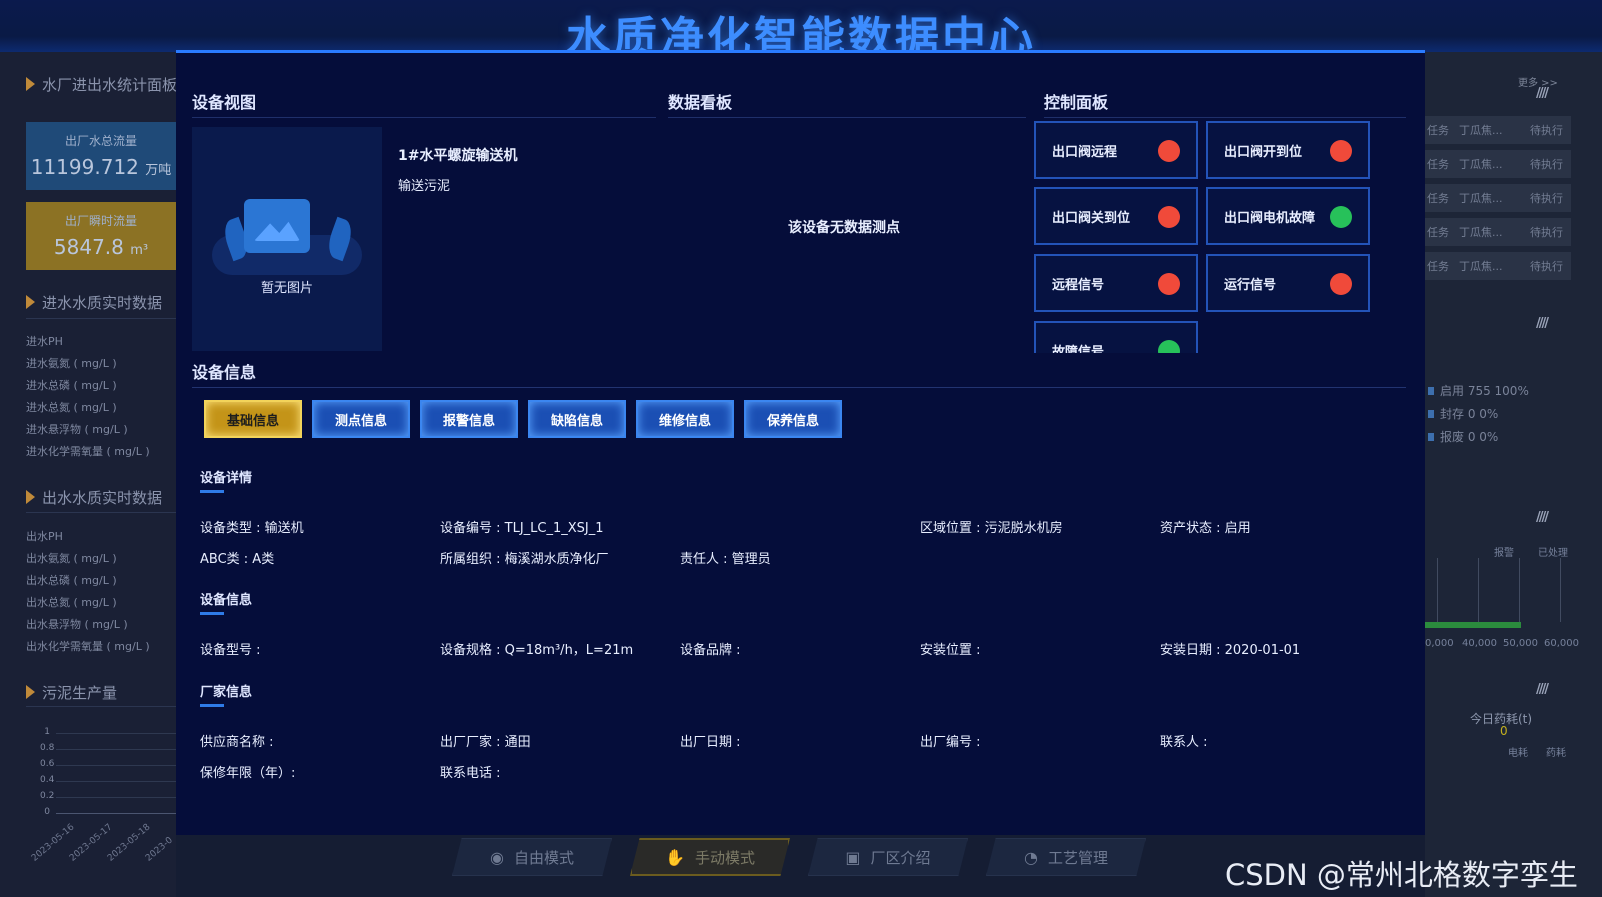 The width and height of the screenshot is (1602, 897). Describe the element at coordinates (1439, 643) in the screenshot. I see `axis-tick: 0,000` at that location.